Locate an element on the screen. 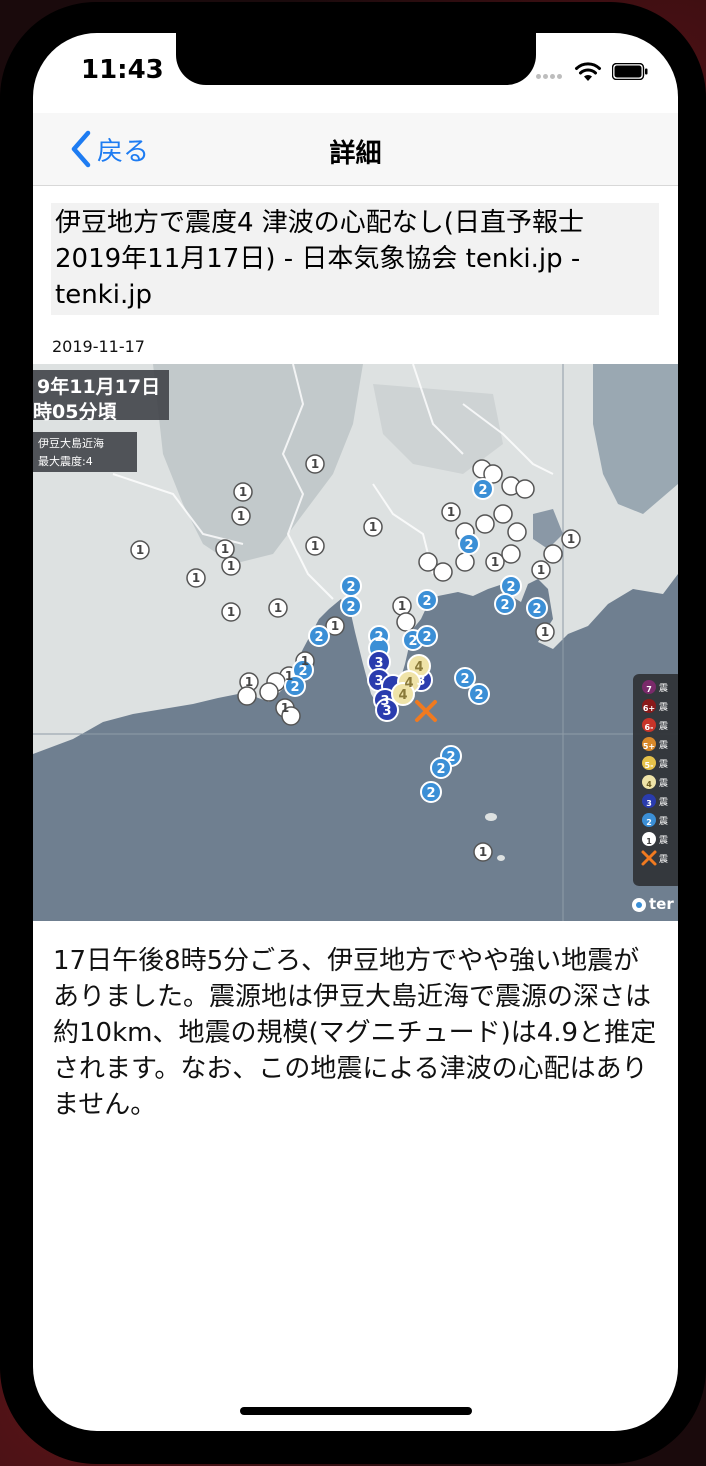  map-date-line2: 時05分頃 is located at coordinates (75, 412).